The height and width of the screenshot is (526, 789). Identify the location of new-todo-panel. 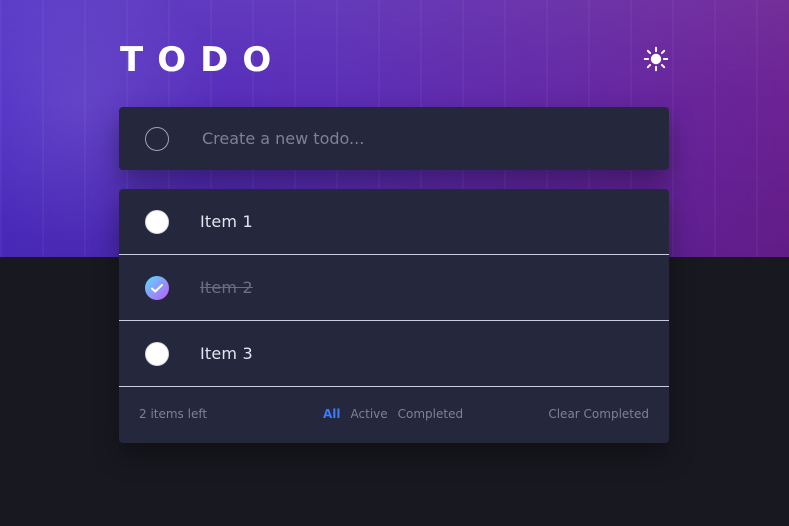
(394, 138).